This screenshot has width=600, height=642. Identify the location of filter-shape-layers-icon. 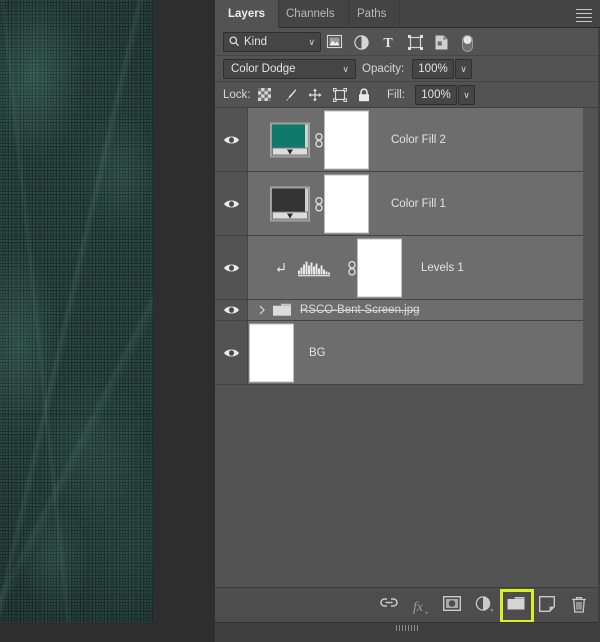
(415, 42).